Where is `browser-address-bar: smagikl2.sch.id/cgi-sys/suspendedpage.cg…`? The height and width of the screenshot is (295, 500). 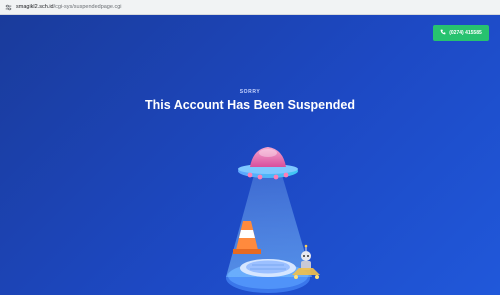
browser-address-bar: smagikl2.sch.id/cgi-sys/suspendedpage.cg… is located at coordinates (250, 7).